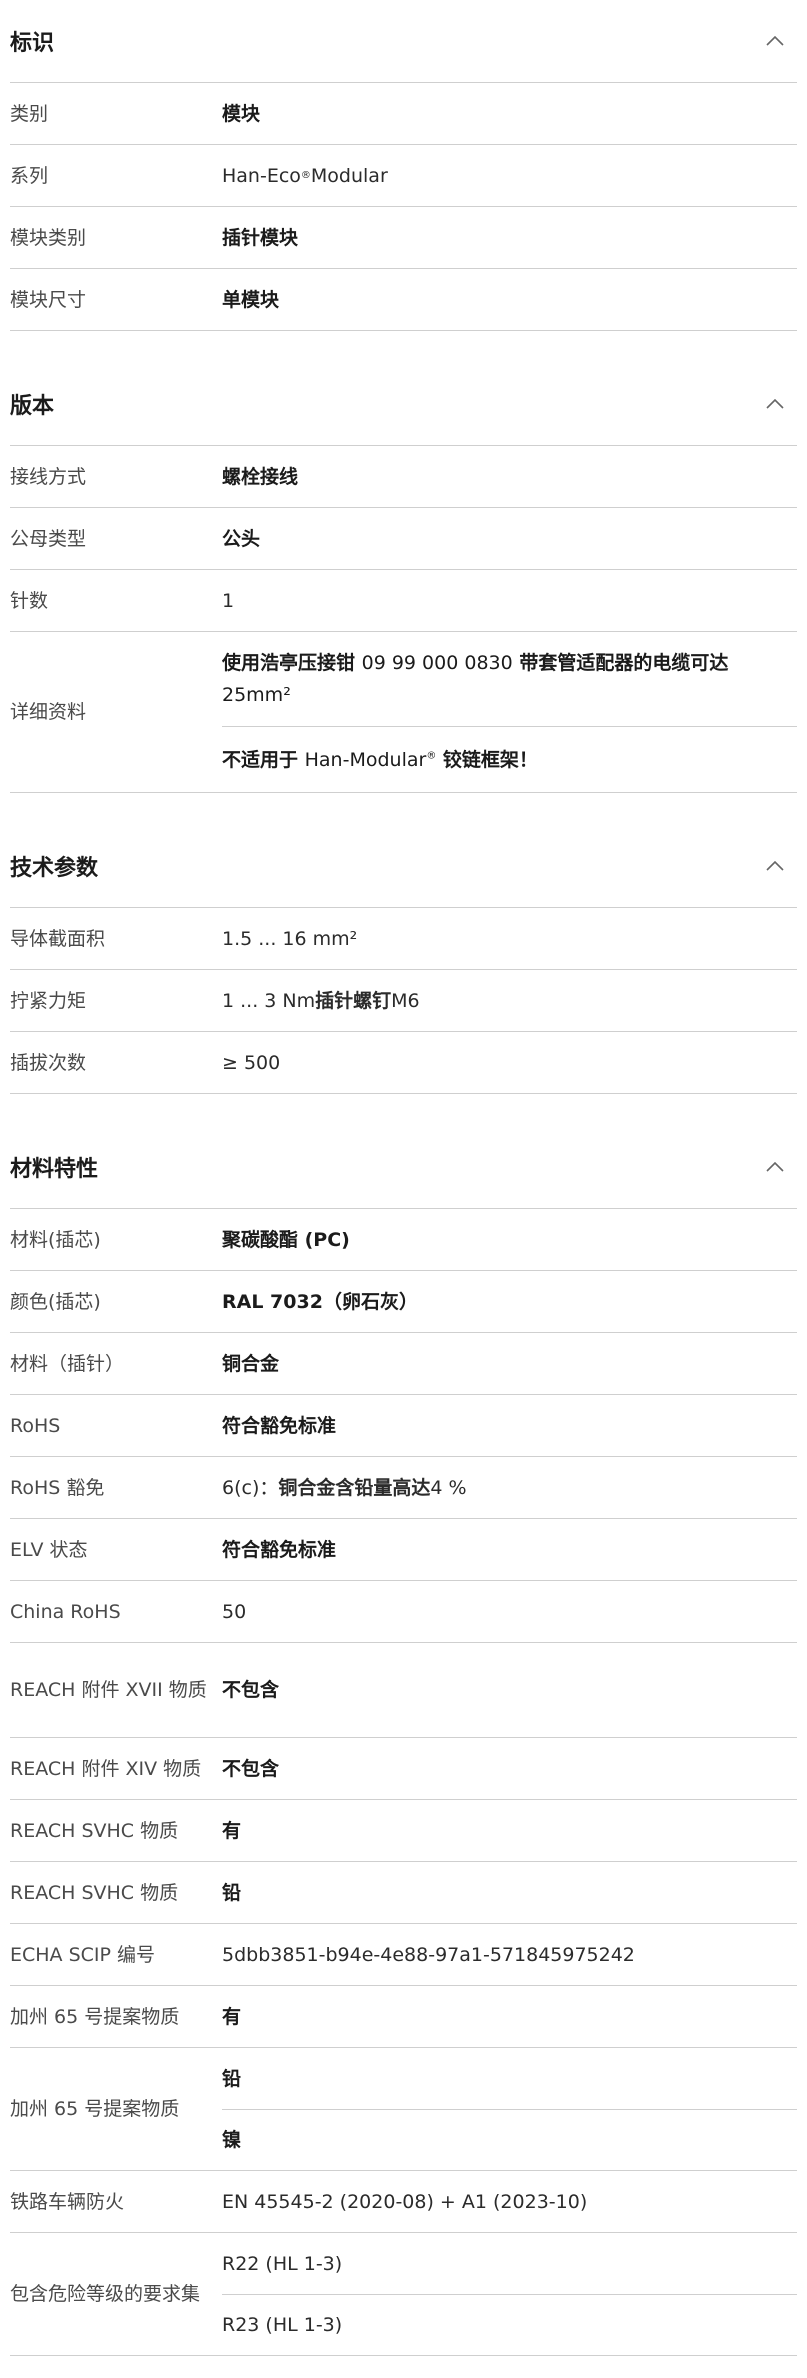 Image resolution: width=807 pixels, height=2378 pixels. What do you see at coordinates (292, 663) in the screenshot?
I see `detail-text: 使用浩亭压接钳` at bounding box center [292, 663].